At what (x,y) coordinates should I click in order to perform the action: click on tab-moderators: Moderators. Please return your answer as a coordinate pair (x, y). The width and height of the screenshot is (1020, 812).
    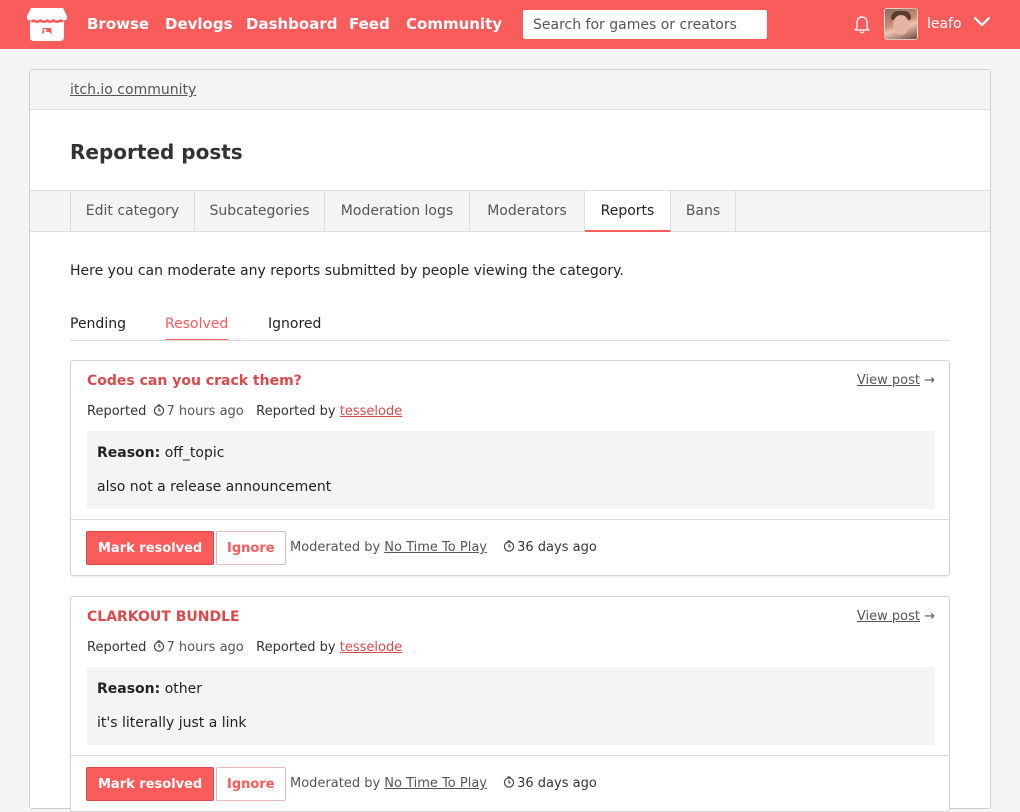
    Looking at the image, I should click on (527, 211).